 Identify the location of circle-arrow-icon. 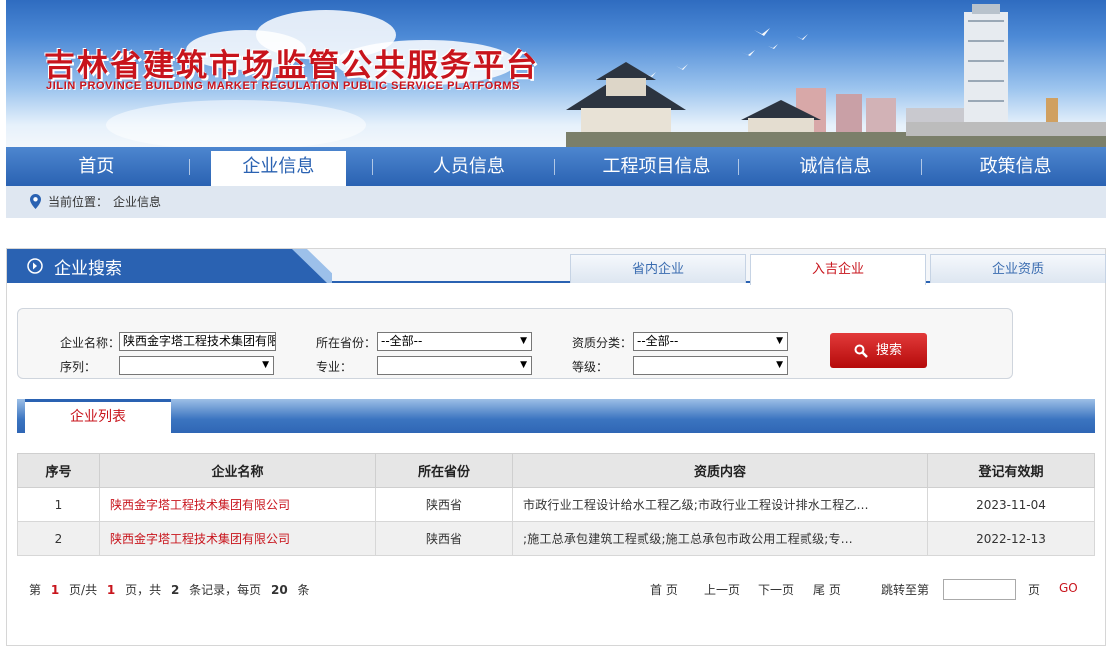
(35, 266).